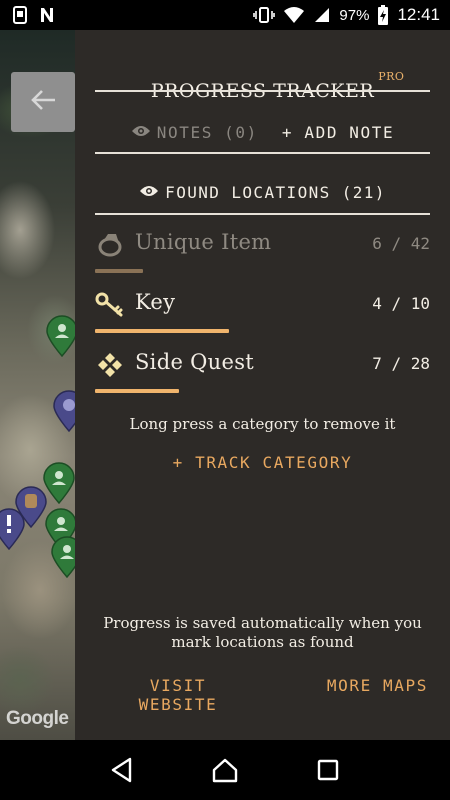 This screenshot has height=800, width=450. I want to click on found-locations-toggle: FOUND LOCATIONS (21), so click(262, 192).